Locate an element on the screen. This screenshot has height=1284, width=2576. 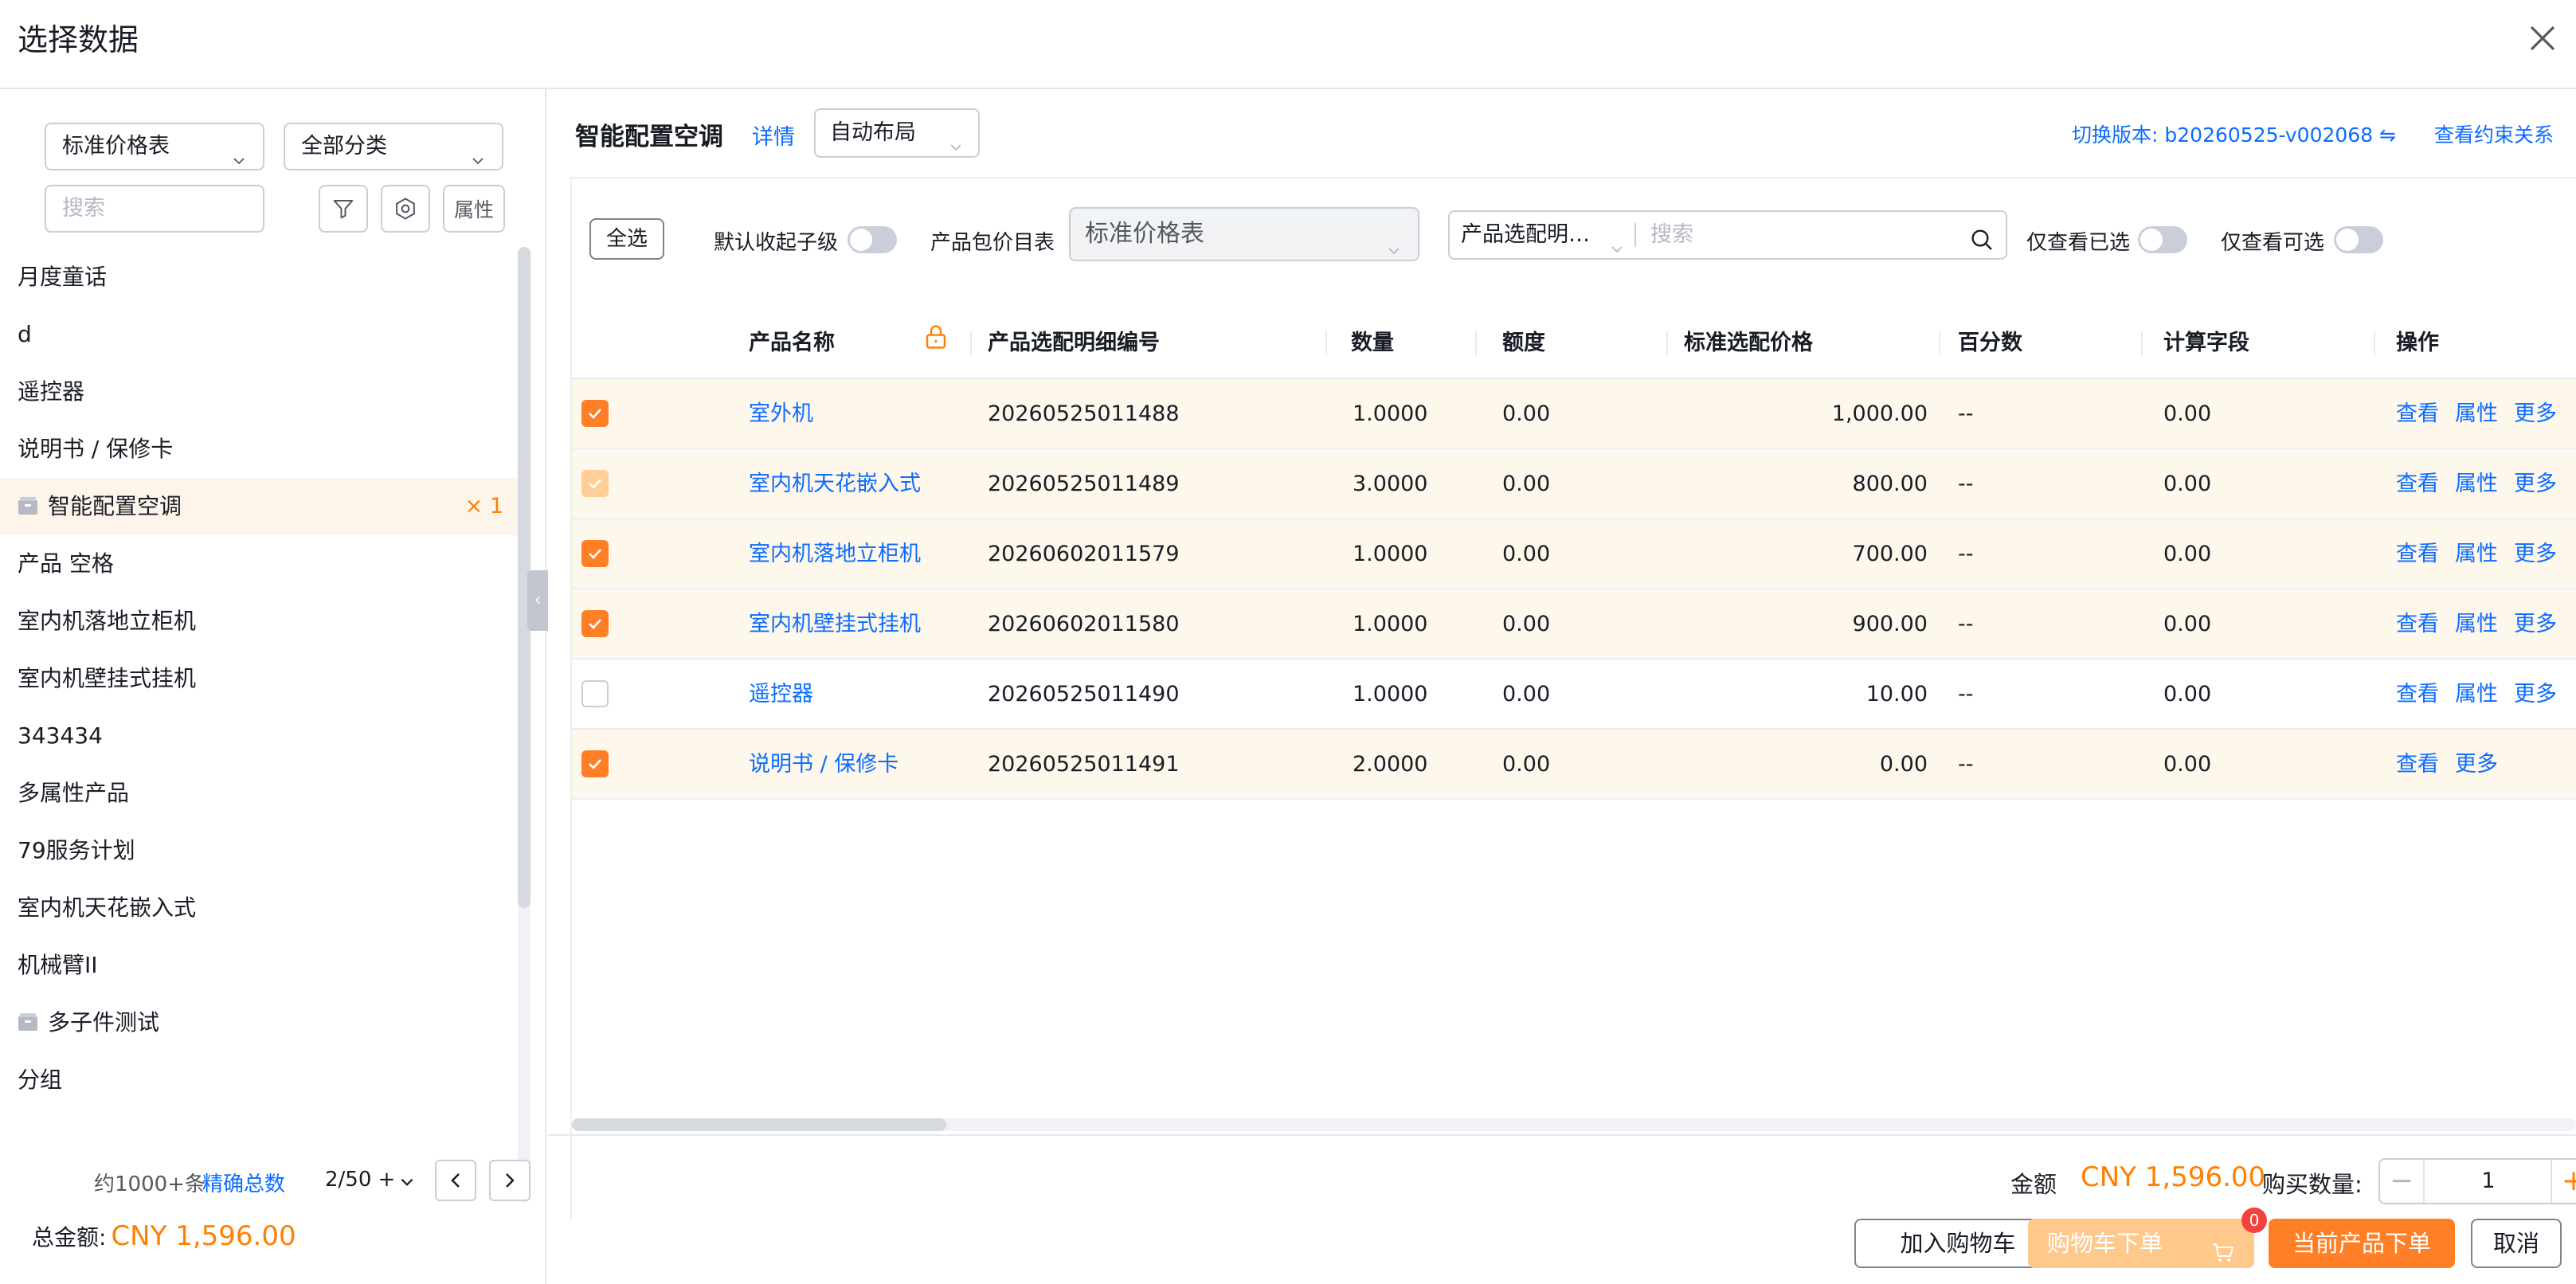
constraint-relation-link: 查看约束关系 is located at coordinates (2494, 133).